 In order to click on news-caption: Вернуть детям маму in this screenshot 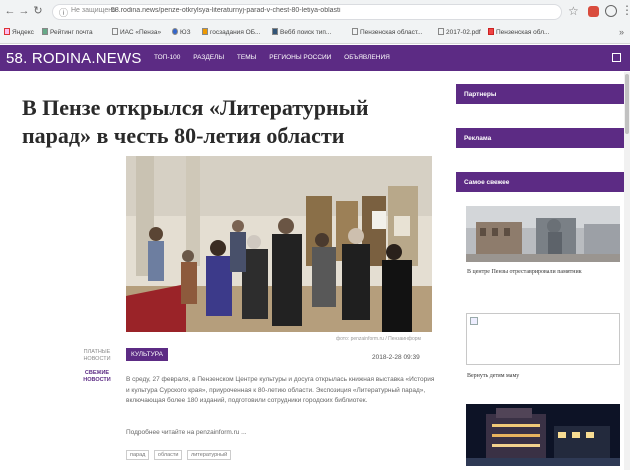, I will do `click(542, 376)`.